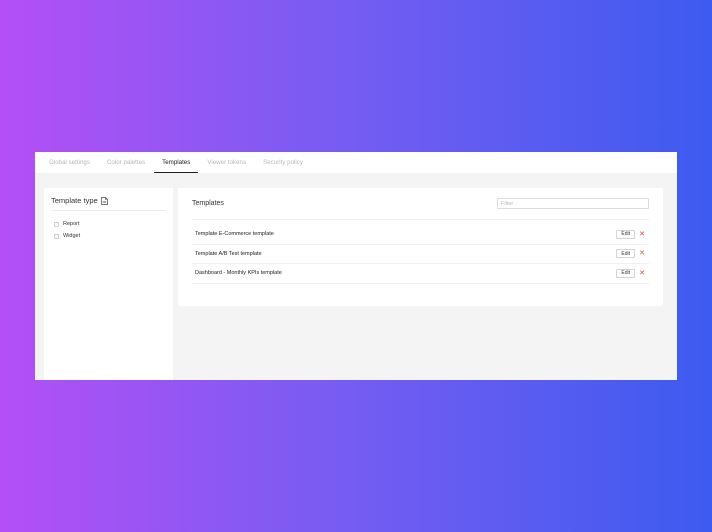  I want to click on option-report: Report, so click(110, 224).